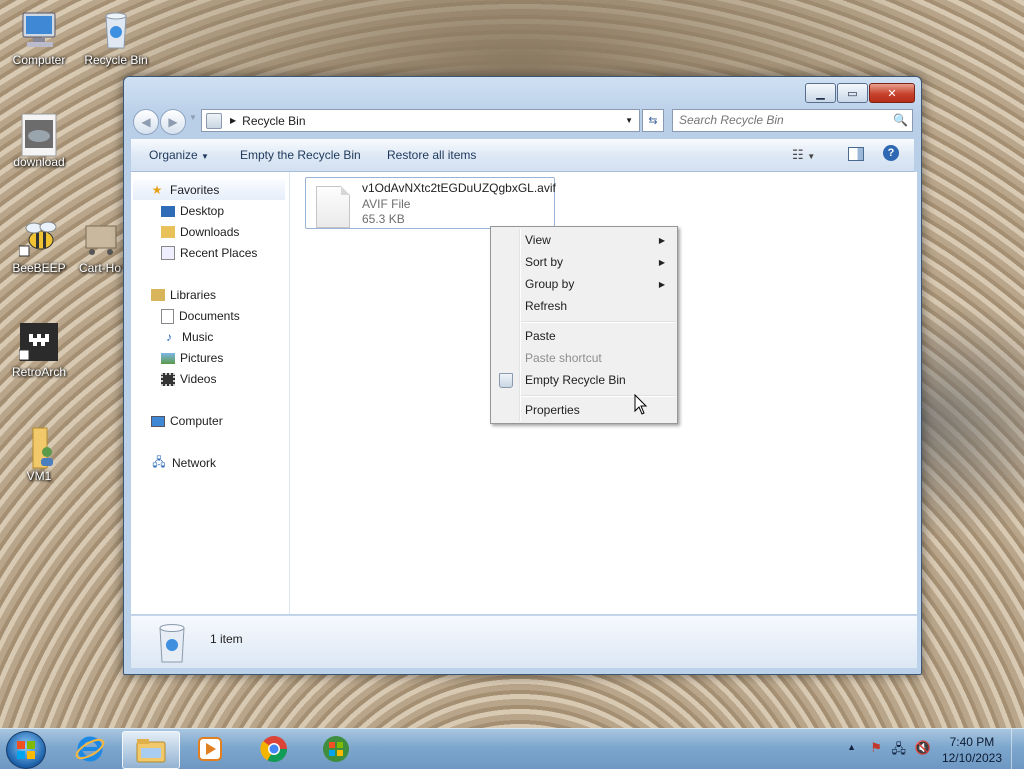 The height and width of the screenshot is (769, 1024). I want to click on nav-music: ♪ Music, so click(187, 337).